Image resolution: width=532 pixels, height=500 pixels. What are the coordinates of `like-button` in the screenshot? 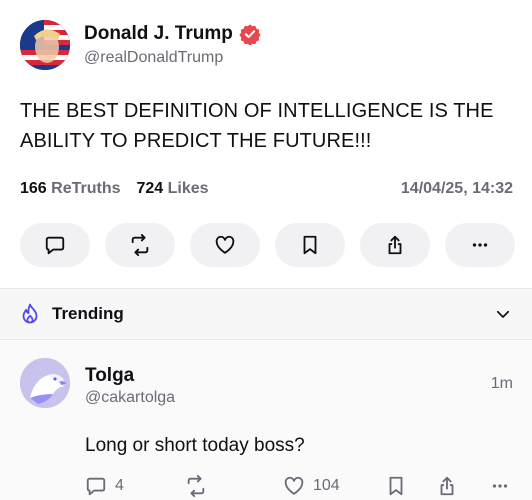 It's located at (225, 245).